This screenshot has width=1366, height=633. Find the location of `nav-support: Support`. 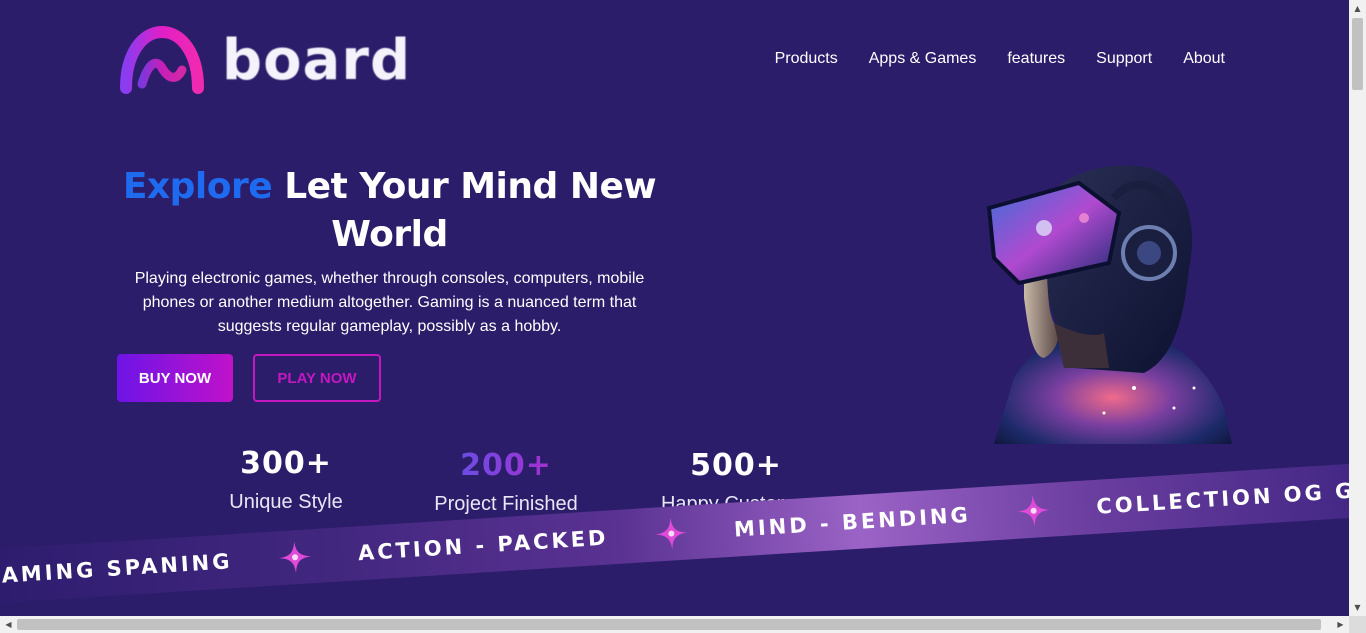

nav-support: Support is located at coordinates (1124, 59).